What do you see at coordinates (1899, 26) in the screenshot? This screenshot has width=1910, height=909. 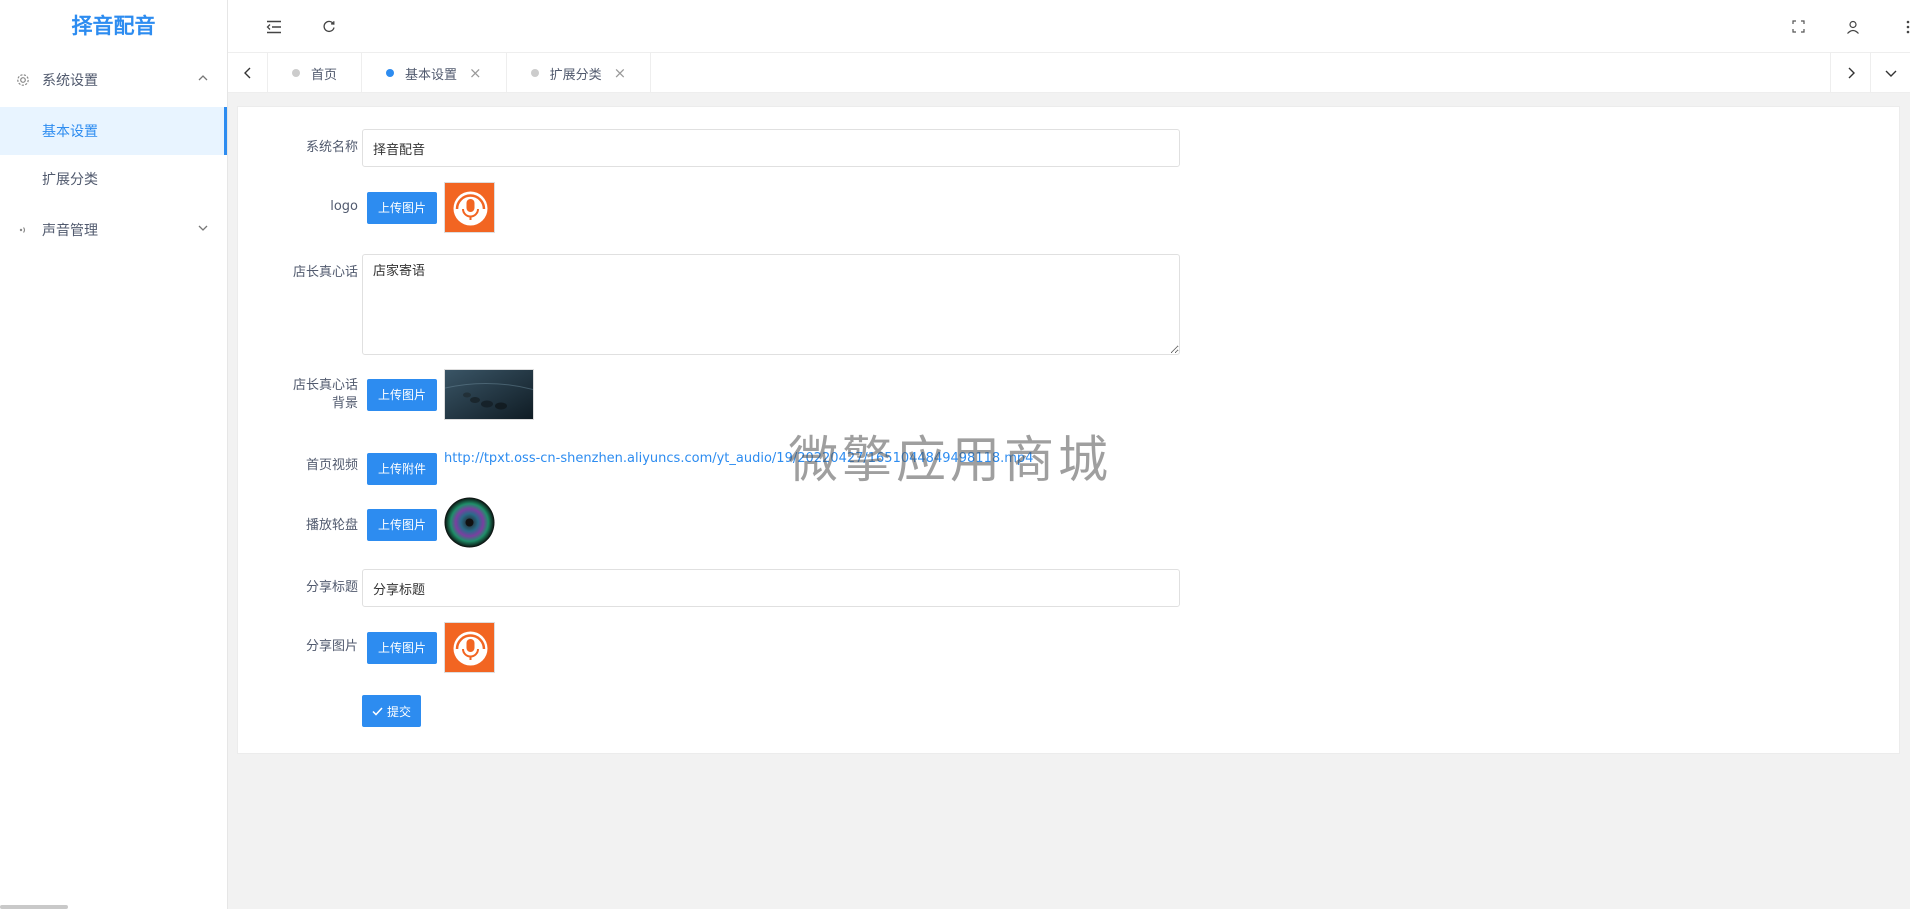 I see `more-vertical-icon` at bounding box center [1899, 26].